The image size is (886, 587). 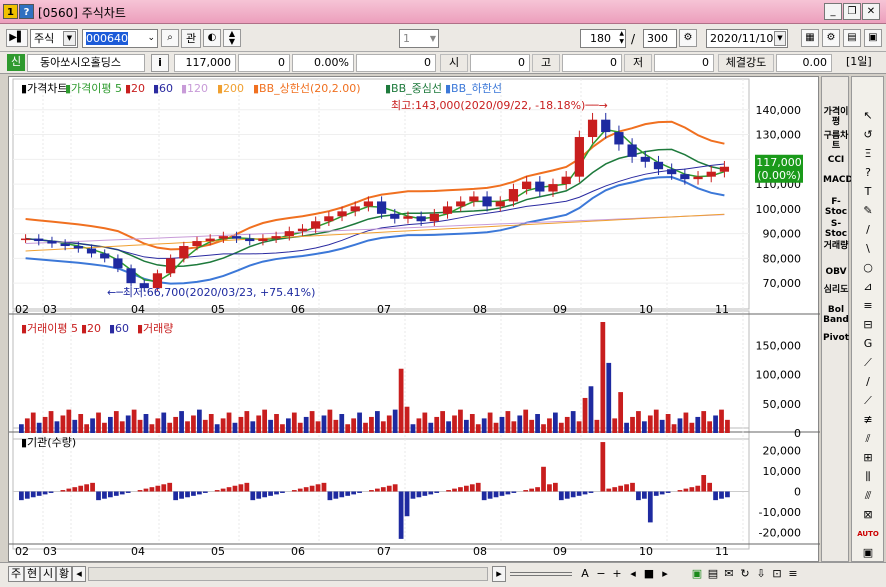 What do you see at coordinates (810, 38) in the screenshot?
I see `save-chart-icon: ▦` at bounding box center [810, 38].